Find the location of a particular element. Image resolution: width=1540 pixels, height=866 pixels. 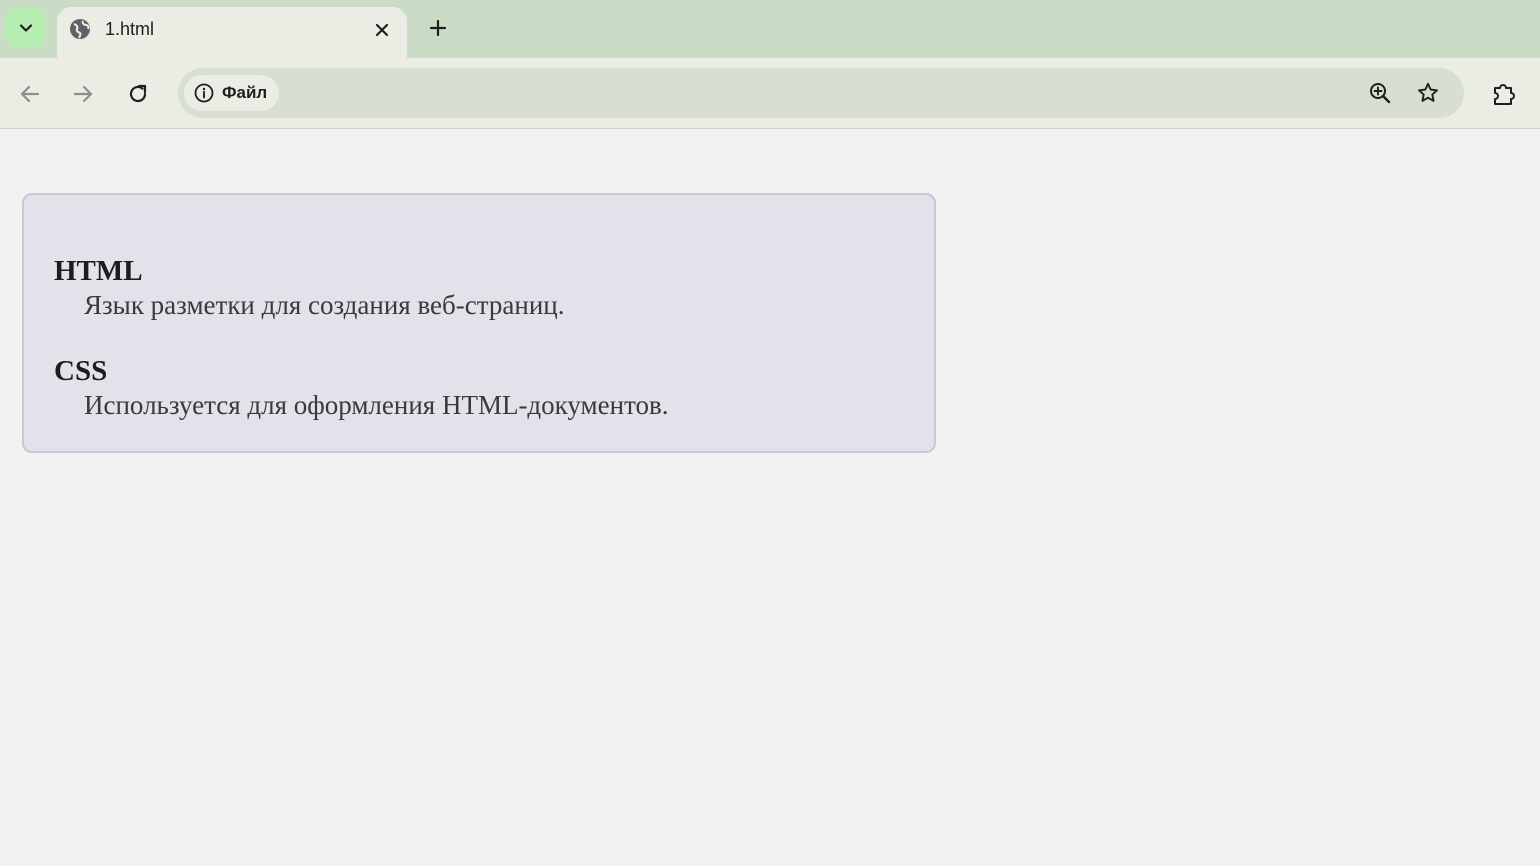

address-bar: Файл is located at coordinates (821, 93).